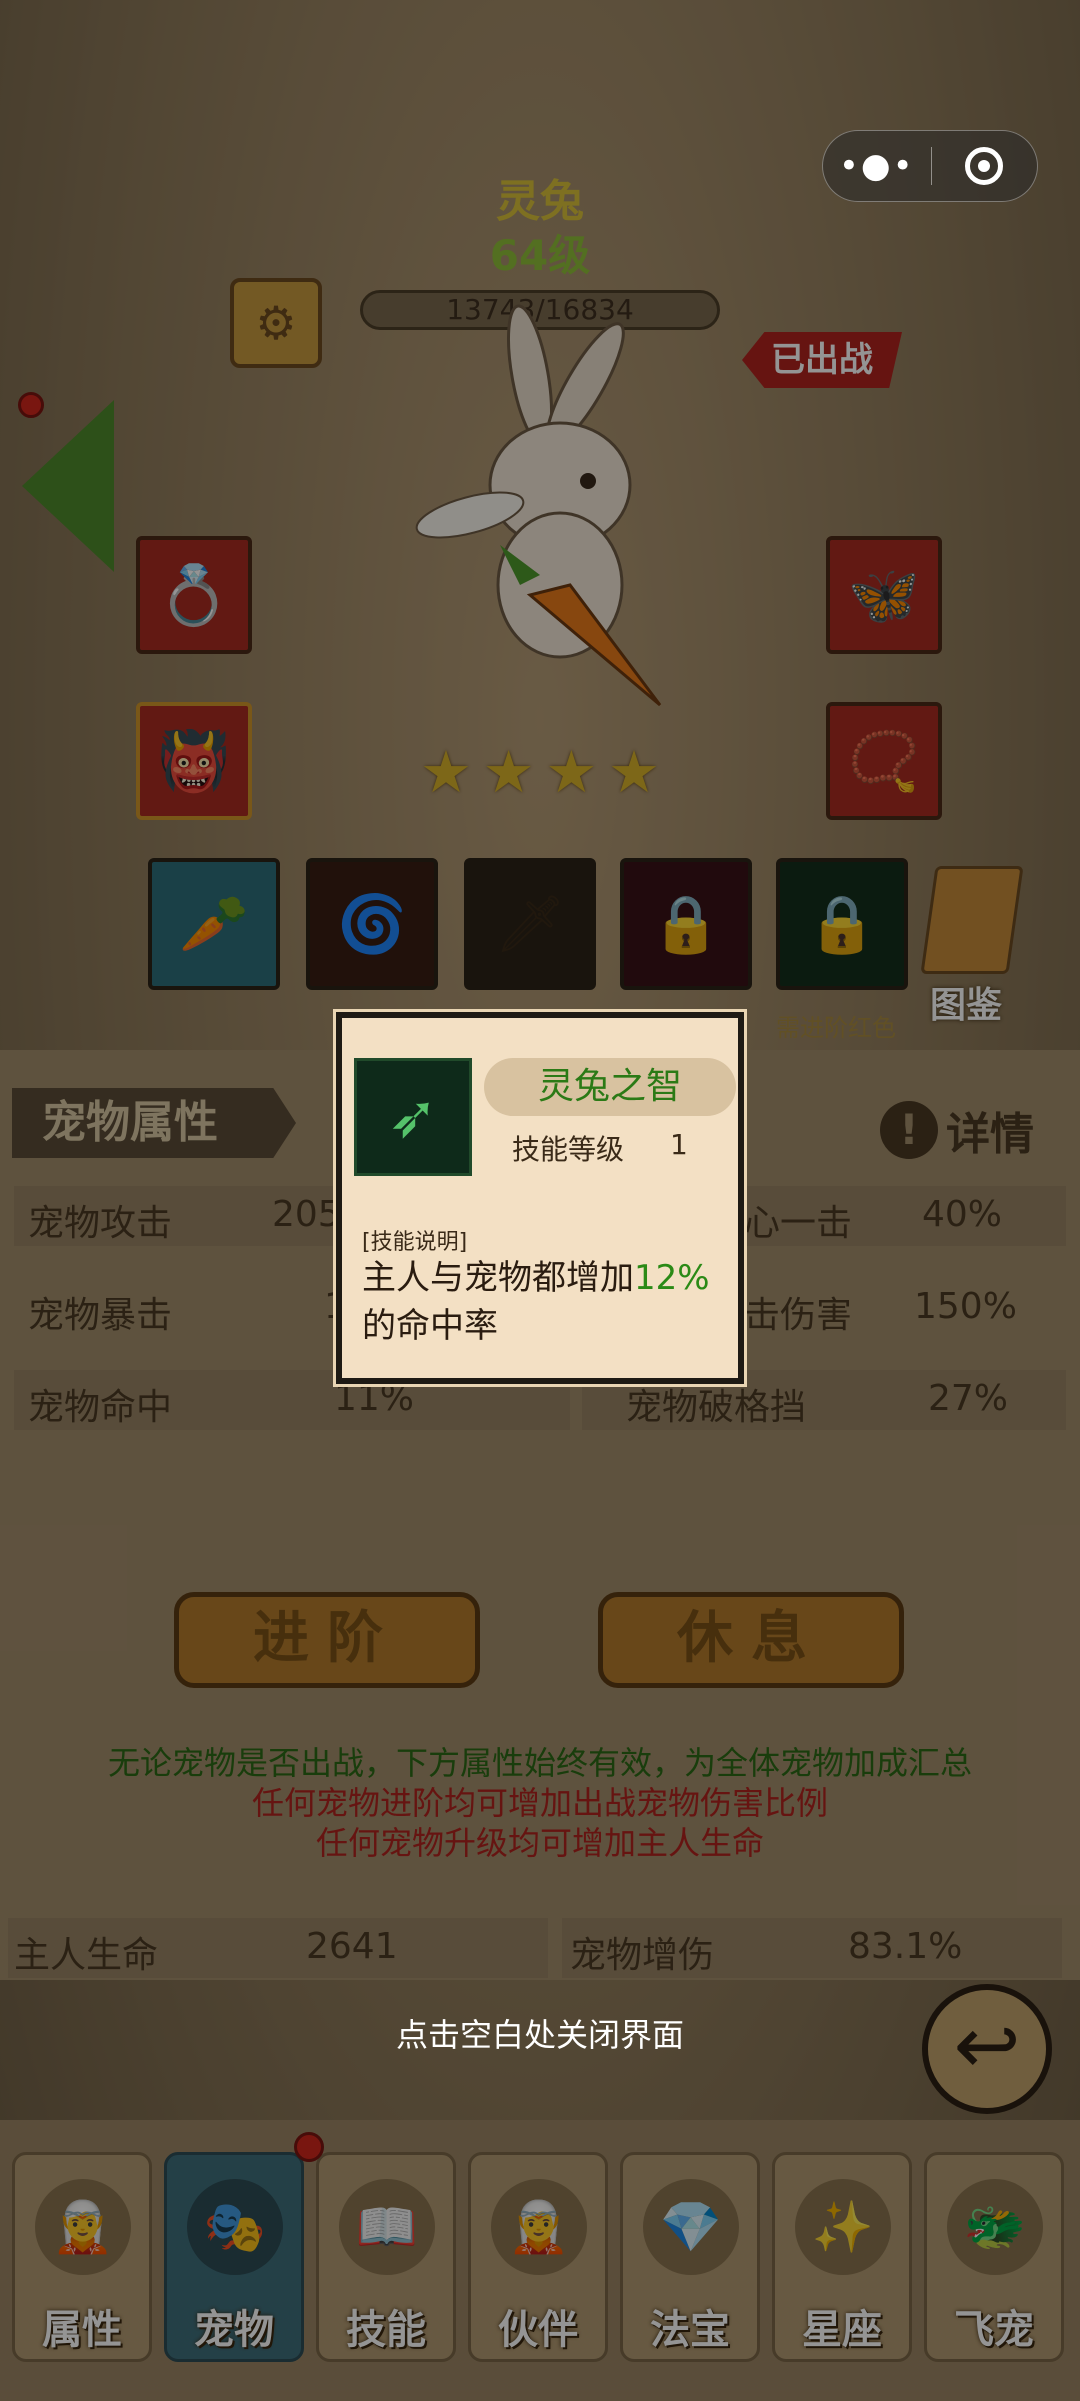  Describe the element at coordinates (498, 1278) in the screenshot. I see `desc-text: 主人与宠物都增加` at that location.